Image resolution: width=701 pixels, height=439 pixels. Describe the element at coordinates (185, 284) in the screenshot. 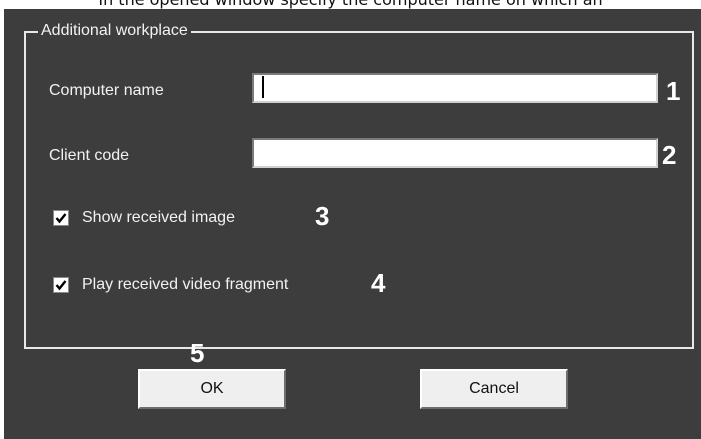

I see `play-received-video-label: Play received video fragment` at that location.